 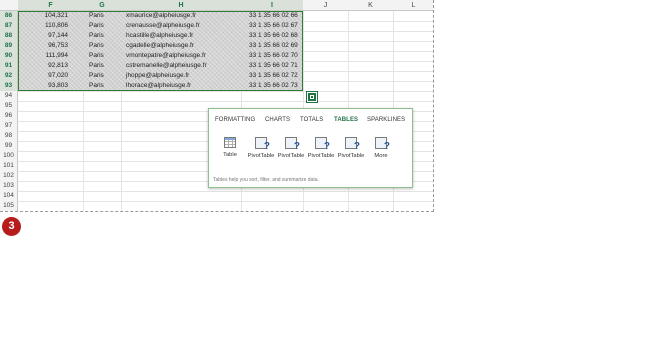 I want to click on column-header-i: I, so click(x=272, y=5).